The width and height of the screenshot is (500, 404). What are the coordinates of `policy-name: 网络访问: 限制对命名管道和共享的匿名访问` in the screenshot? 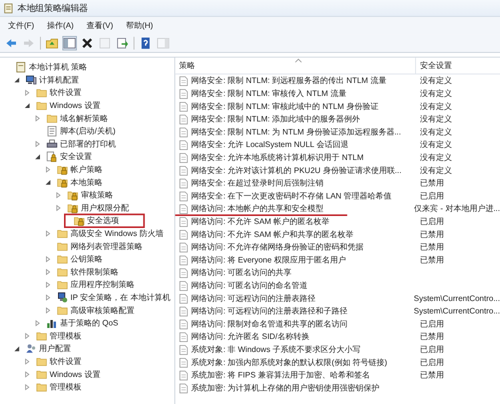 It's located at (269, 324).